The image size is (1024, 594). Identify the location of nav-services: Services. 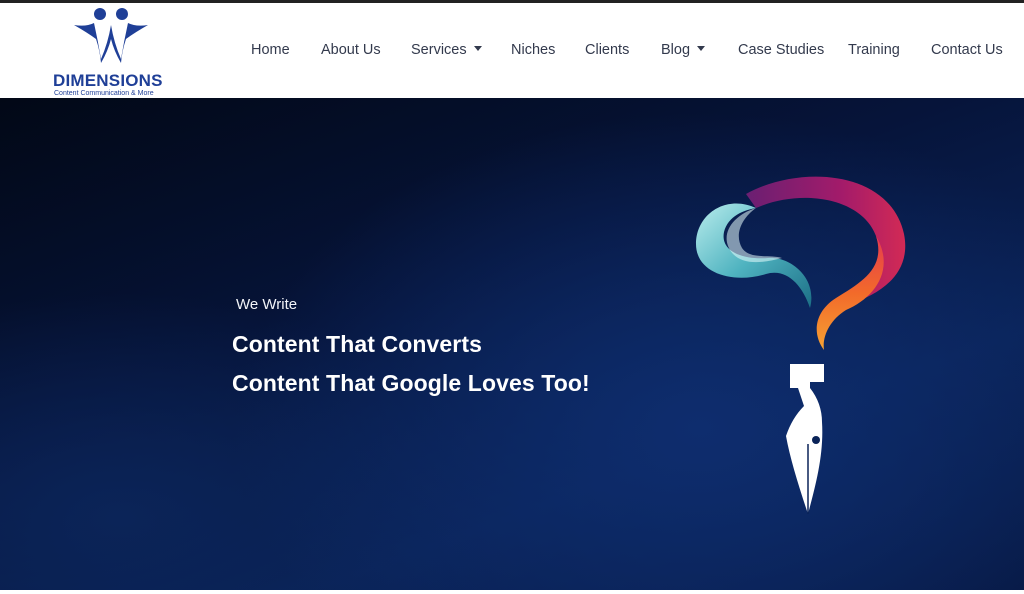
(446, 50).